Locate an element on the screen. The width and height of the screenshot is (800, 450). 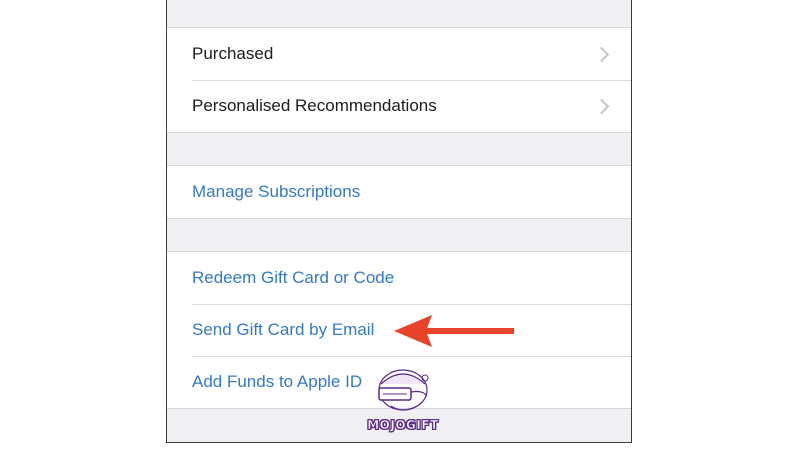
mascot-icon is located at coordinates (403, 390).